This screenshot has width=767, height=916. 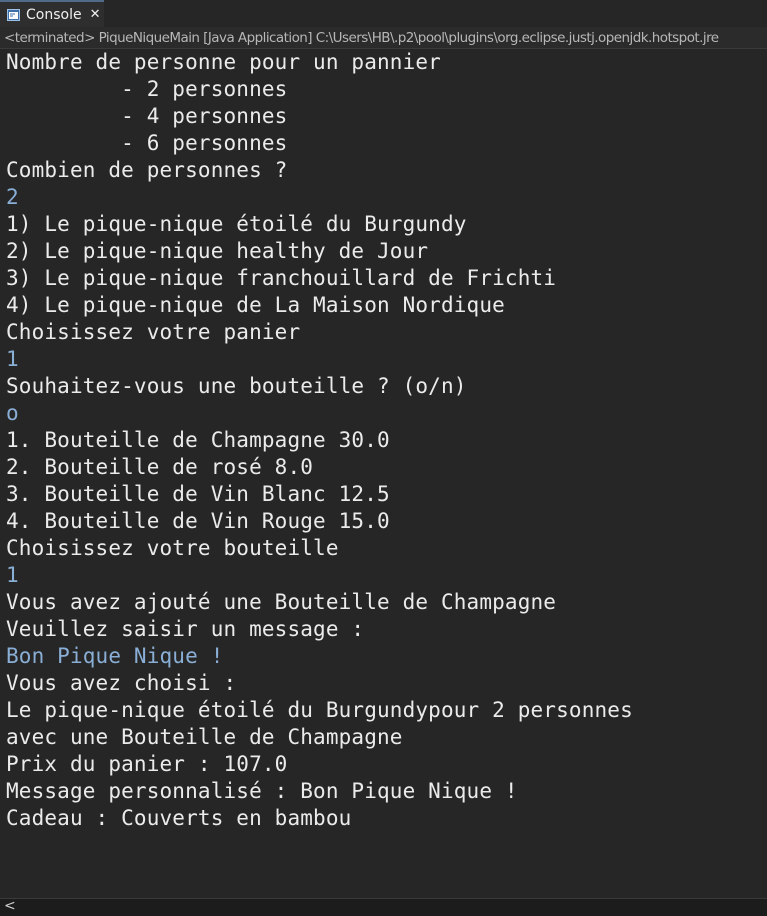 I want to click on console-input-line: 2, so click(x=12, y=197).